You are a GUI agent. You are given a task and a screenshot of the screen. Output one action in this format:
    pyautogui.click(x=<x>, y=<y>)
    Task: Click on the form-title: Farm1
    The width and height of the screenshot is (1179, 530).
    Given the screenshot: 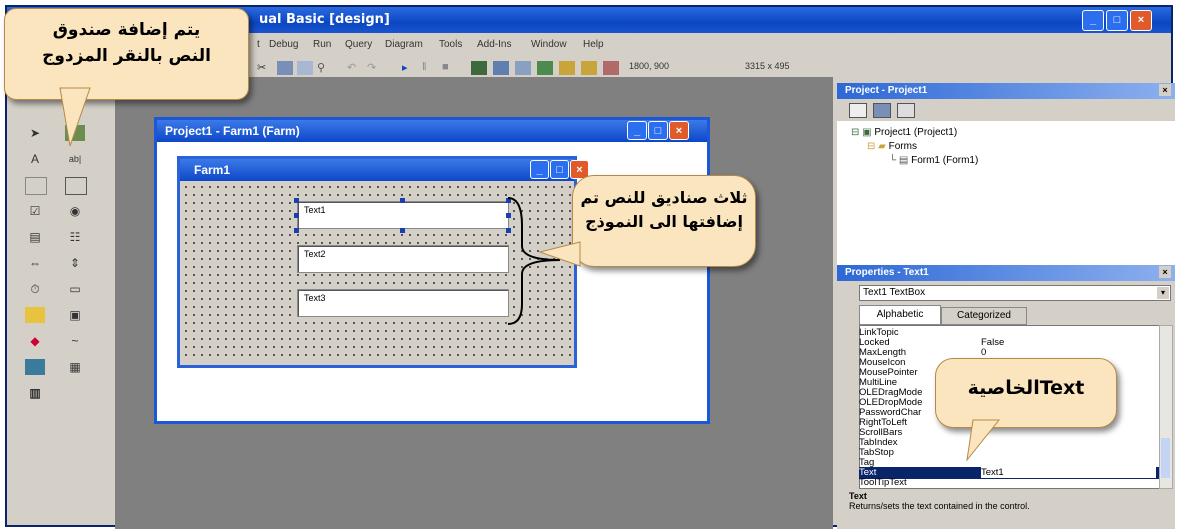 What is the action you would take?
    pyautogui.click(x=212, y=170)
    